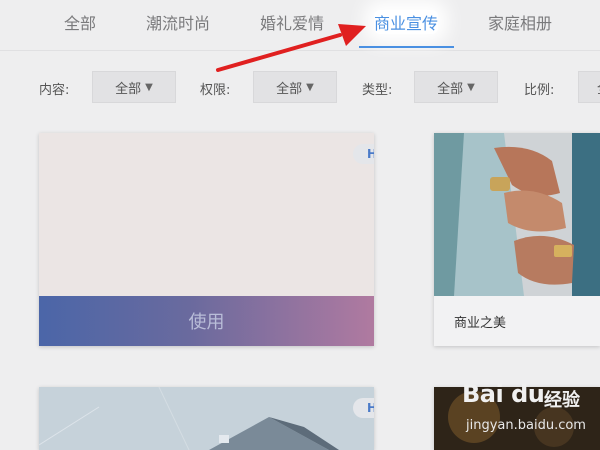 Image resolution: width=600 pixels, height=450 pixels. What do you see at coordinates (406, 22) in the screenshot?
I see `tab-business: 商业宣传` at bounding box center [406, 22].